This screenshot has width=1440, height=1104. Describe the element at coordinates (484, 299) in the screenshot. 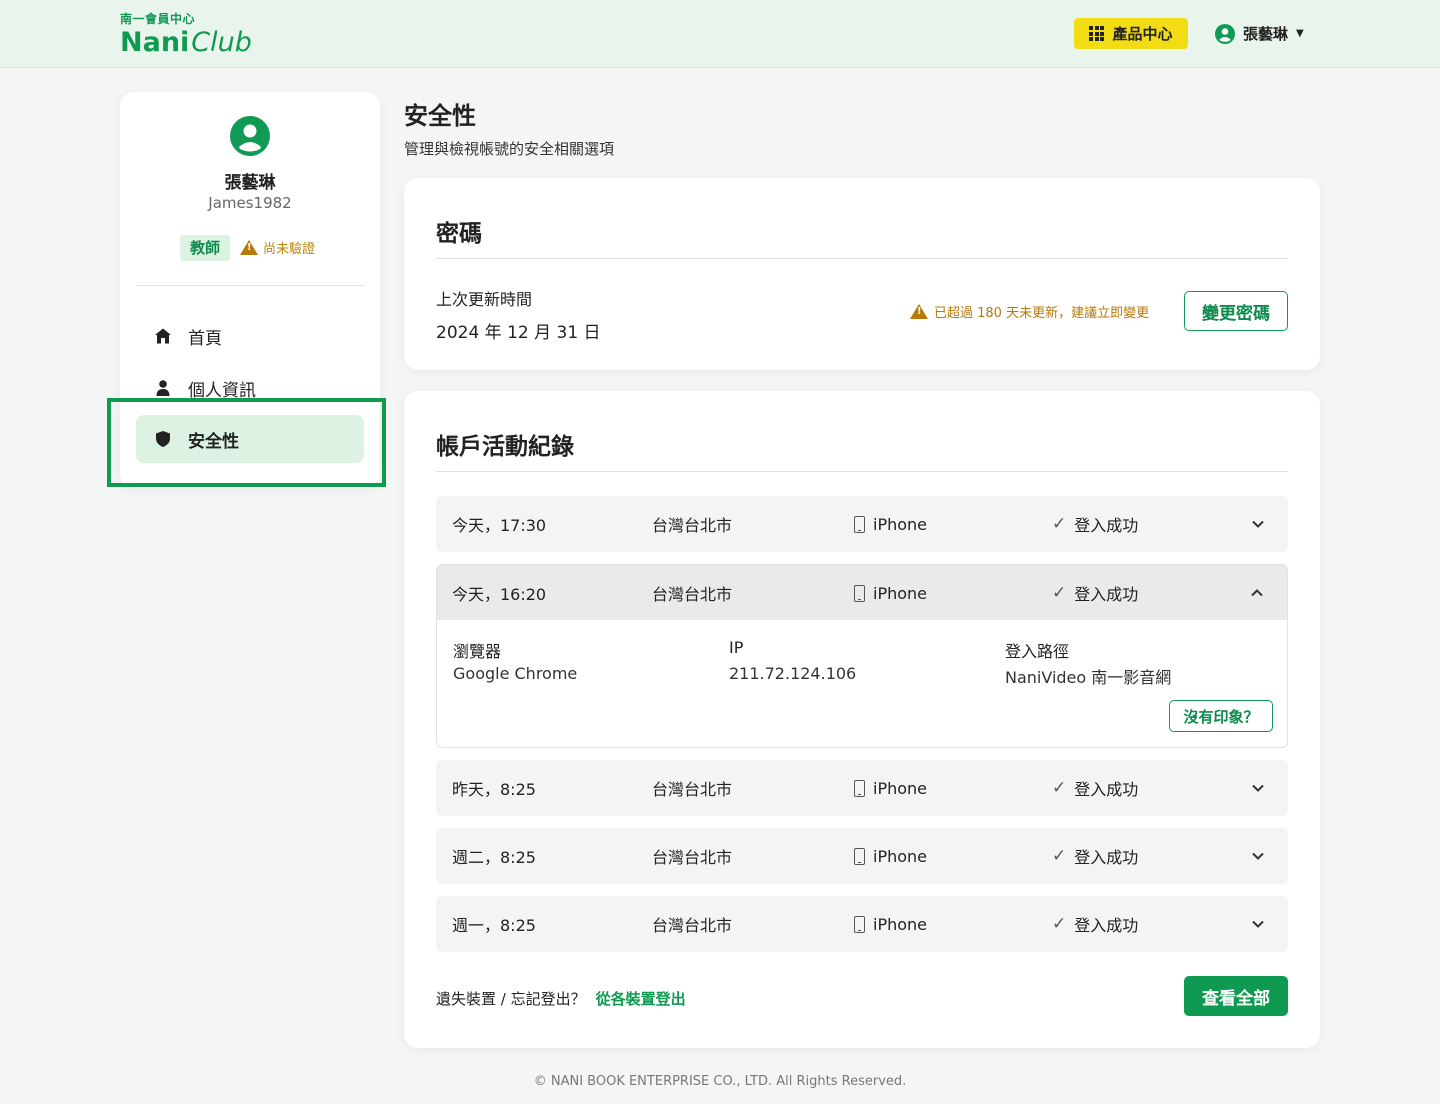

I see `last-updated-label: 上次更新時間` at that location.